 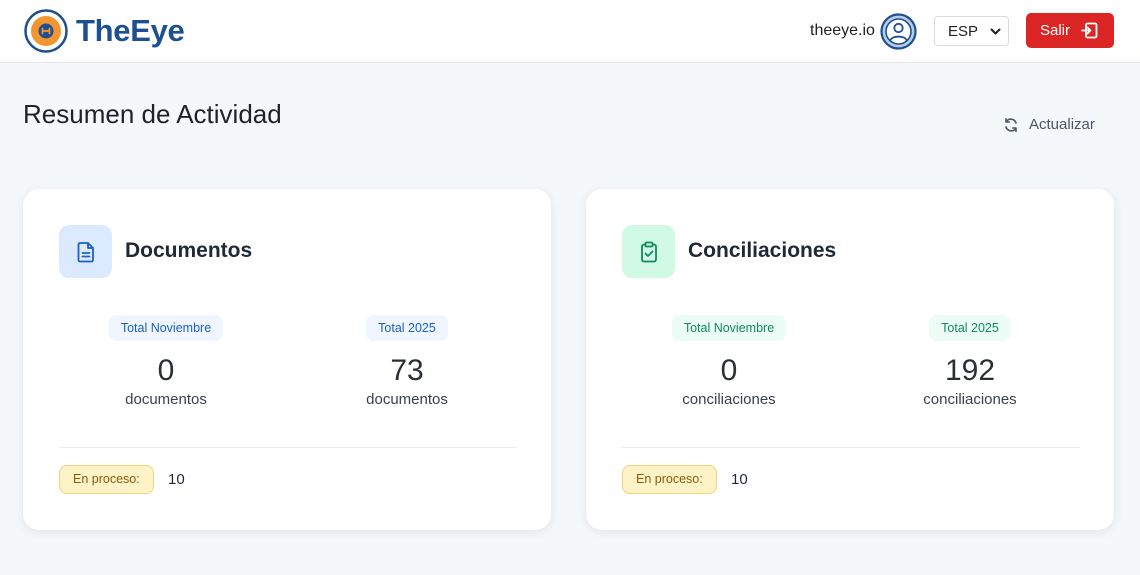 What do you see at coordinates (189, 250) in the screenshot?
I see `documents-card-title: Documentos` at bounding box center [189, 250].